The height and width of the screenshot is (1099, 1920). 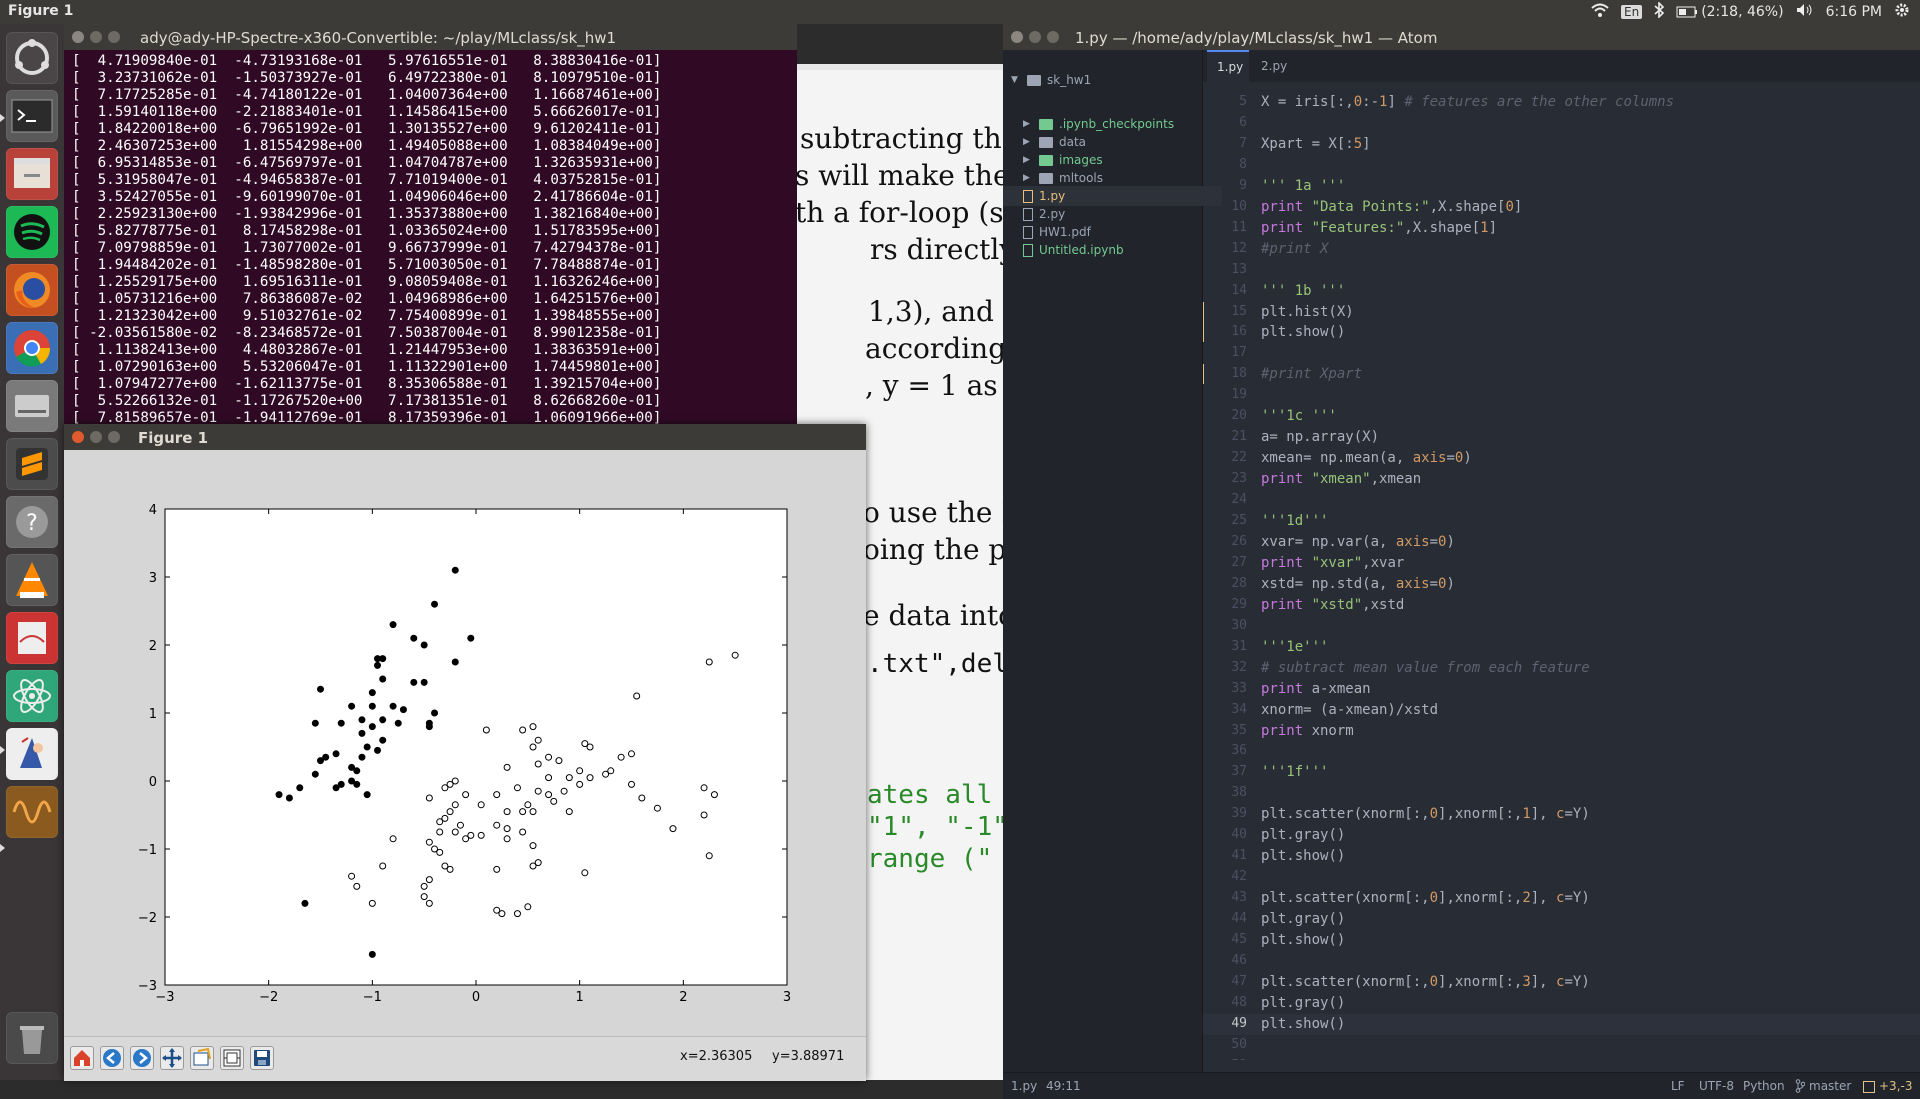 I want to click on tab-1py: 1.py, so click(x=1228, y=66).